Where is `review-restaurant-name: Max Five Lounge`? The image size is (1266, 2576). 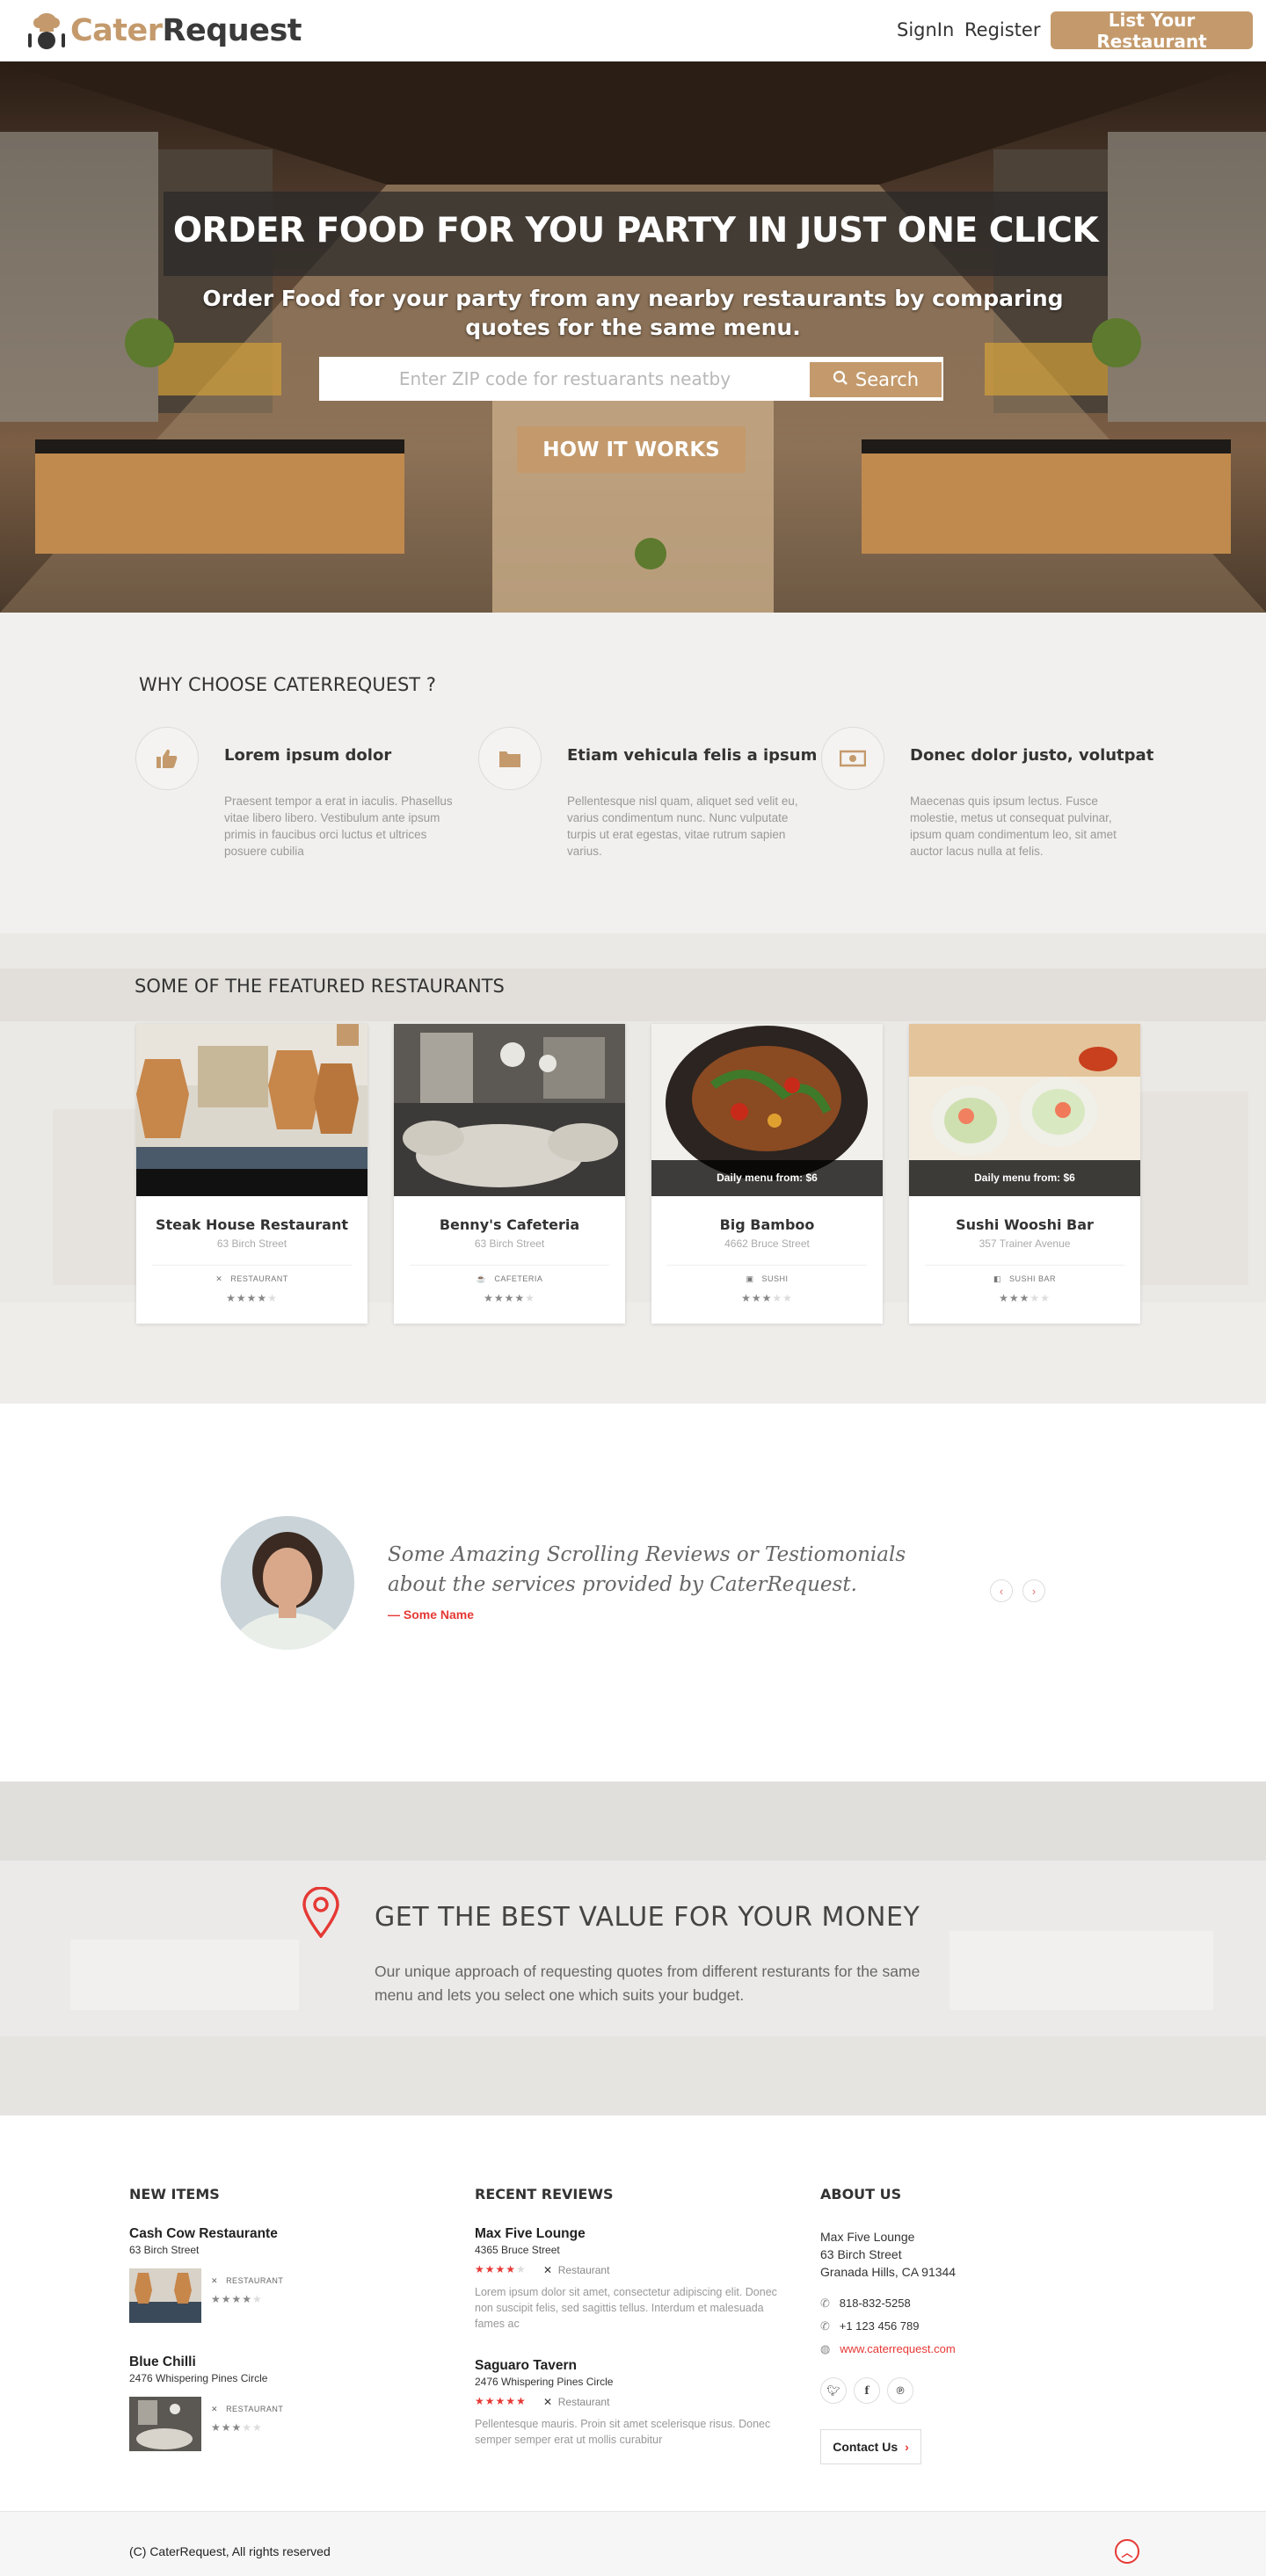 review-restaurant-name: Max Five Lounge is located at coordinates (530, 2234).